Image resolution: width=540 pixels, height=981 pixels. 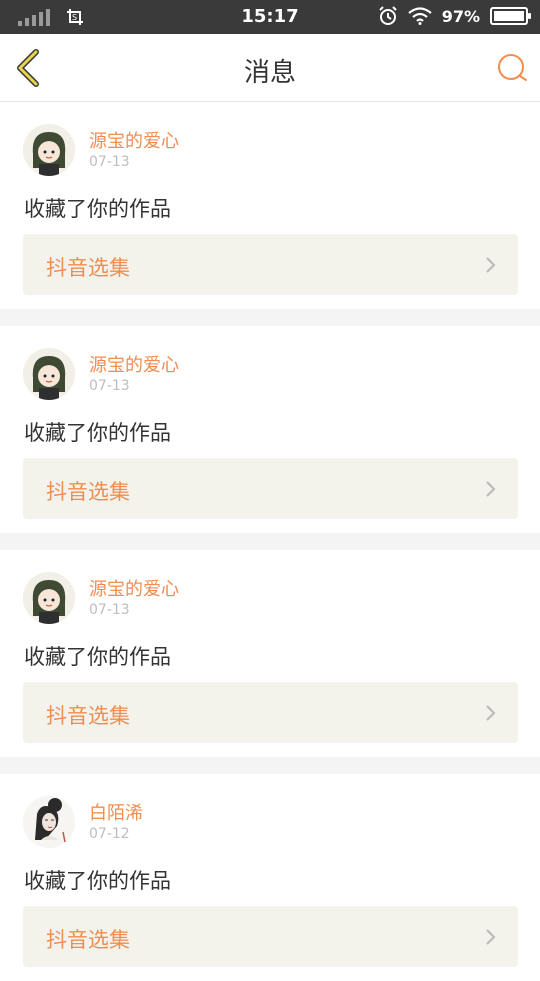 What do you see at coordinates (269, 73) in the screenshot?
I see `page-title: 消息` at bounding box center [269, 73].